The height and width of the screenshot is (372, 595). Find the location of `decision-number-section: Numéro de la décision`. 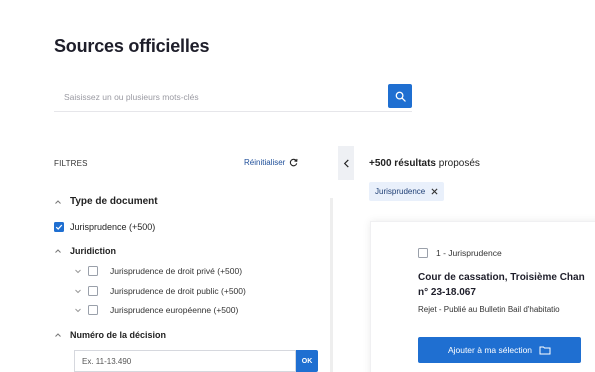

decision-number-section: Numéro de la décision is located at coordinates (110, 335).